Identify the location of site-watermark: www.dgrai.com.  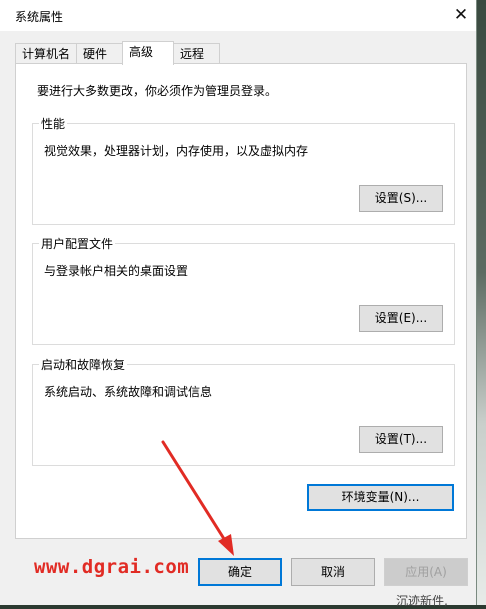
(112, 567).